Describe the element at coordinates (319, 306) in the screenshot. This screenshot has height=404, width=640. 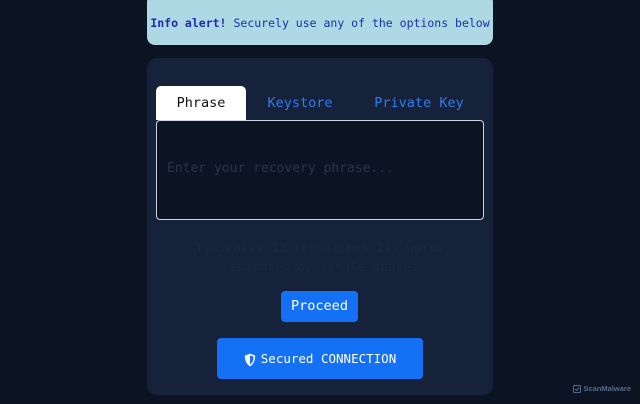
I see `proceed-button: Proceed` at that location.